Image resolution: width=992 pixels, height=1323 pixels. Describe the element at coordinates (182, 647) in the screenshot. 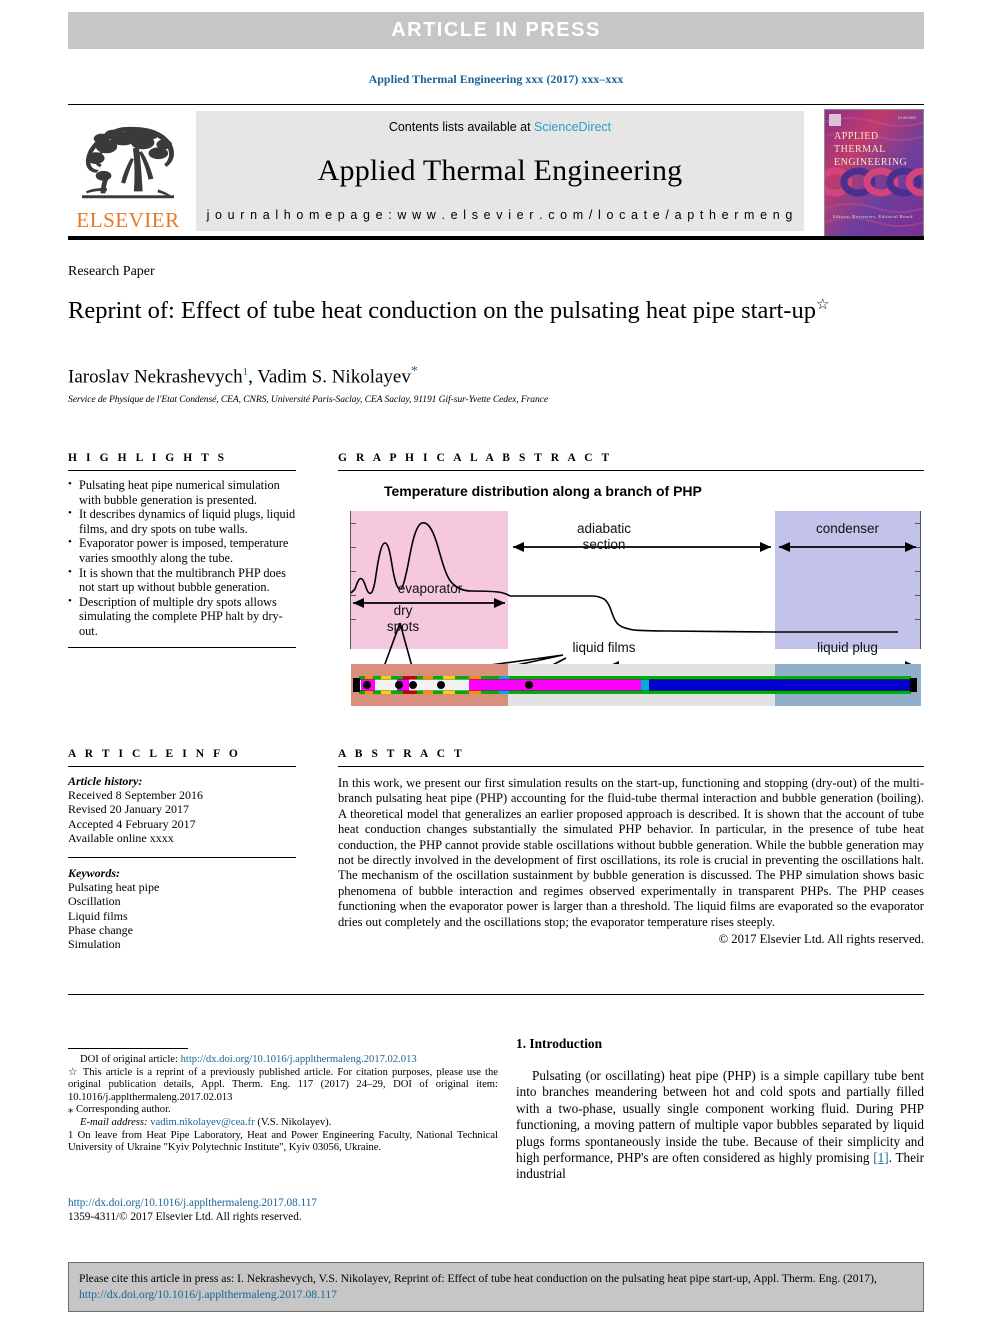

I see `highlights-bottom-rule` at that location.